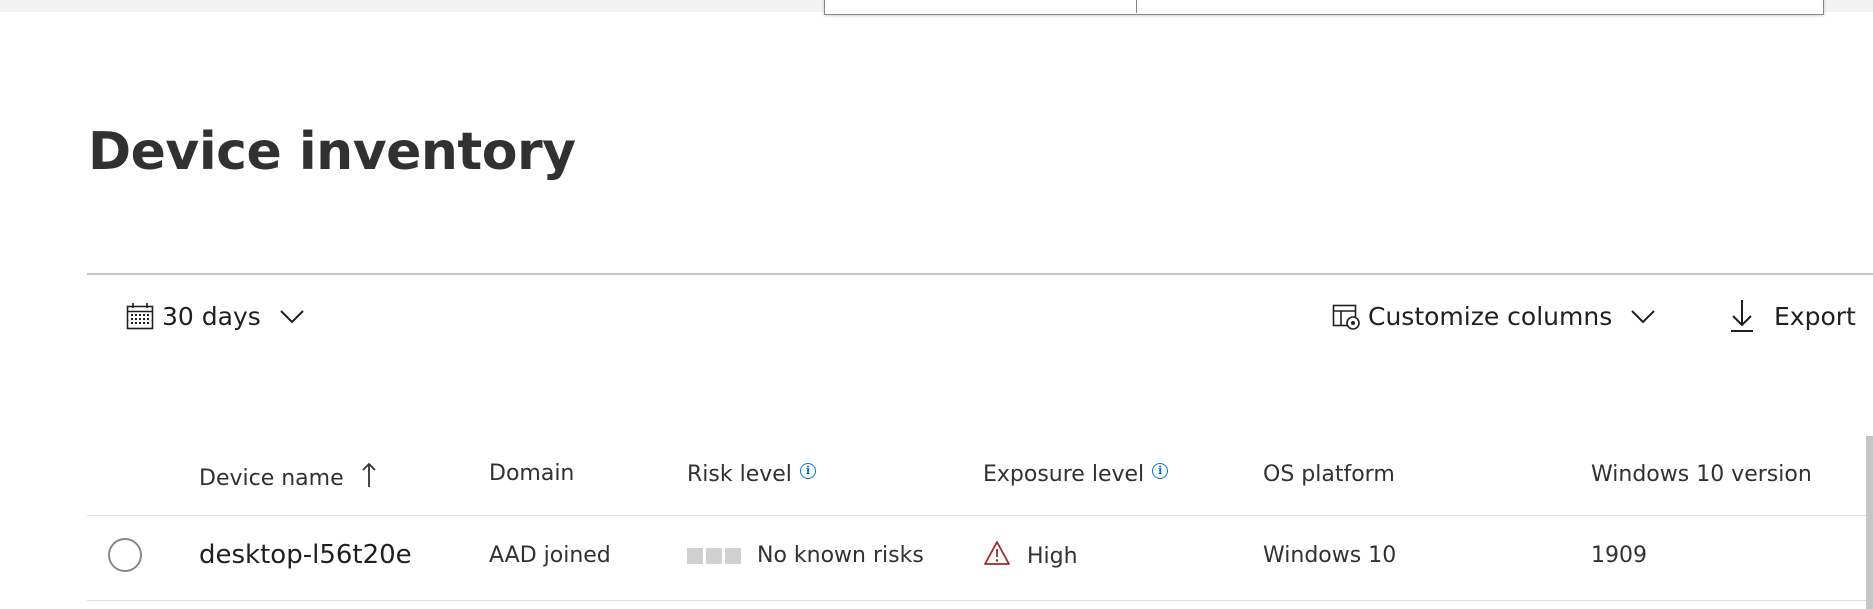  What do you see at coordinates (1869, 522) in the screenshot?
I see `vertical-scrollbar` at bounding box center [1869, 522].